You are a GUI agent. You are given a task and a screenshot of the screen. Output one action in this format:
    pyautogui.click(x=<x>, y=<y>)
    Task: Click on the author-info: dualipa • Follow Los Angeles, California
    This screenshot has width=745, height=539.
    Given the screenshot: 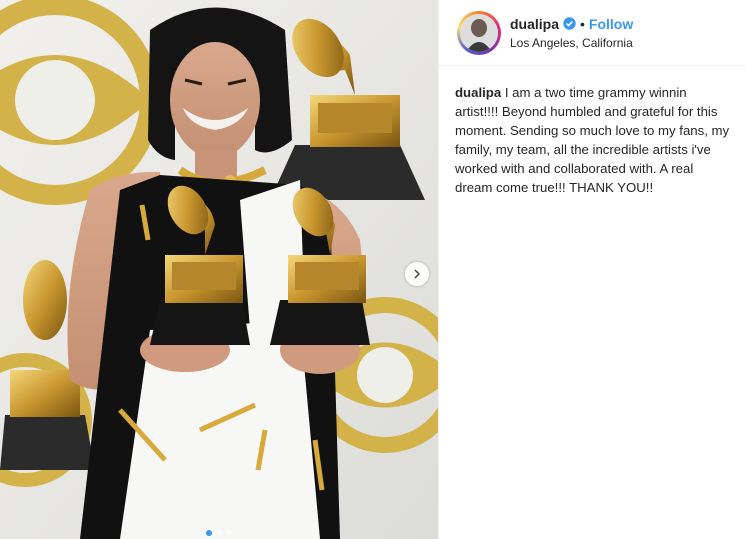 What is the action you would take?
    pyautogui.click(x=571, y=33)
    